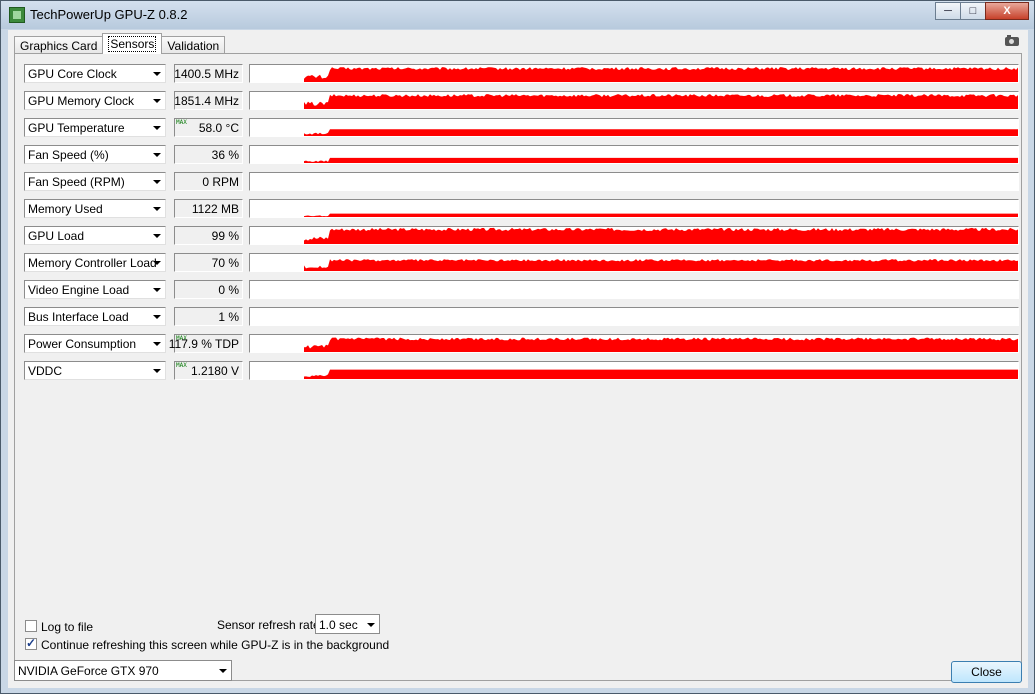 The image size is (1035, 694). What do you see at coordinates (31, 643) in the screenshot?
I see `continue-refresh-checkbox` at bounding box center [31, 643].